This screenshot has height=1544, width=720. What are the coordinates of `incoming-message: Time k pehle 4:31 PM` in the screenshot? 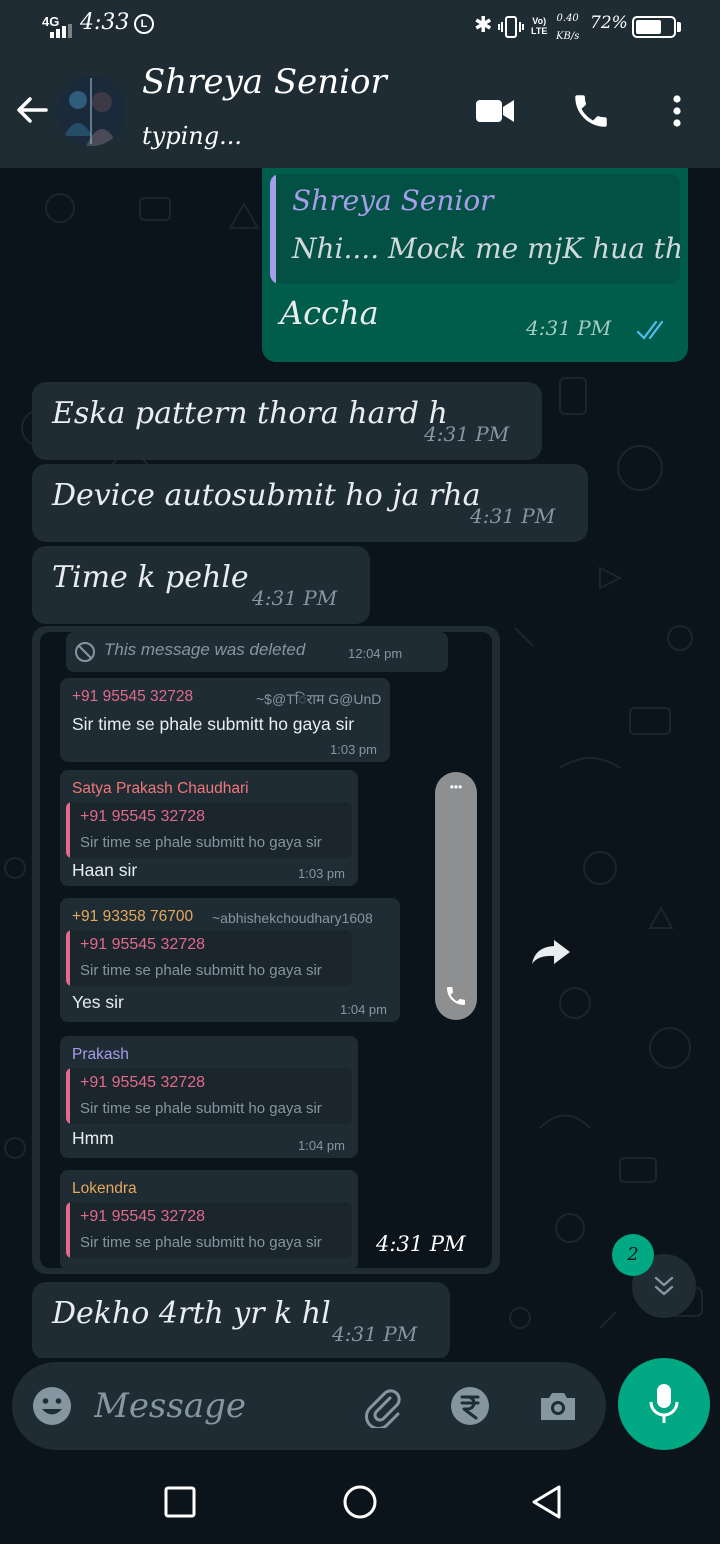 It's located at (201, 585).